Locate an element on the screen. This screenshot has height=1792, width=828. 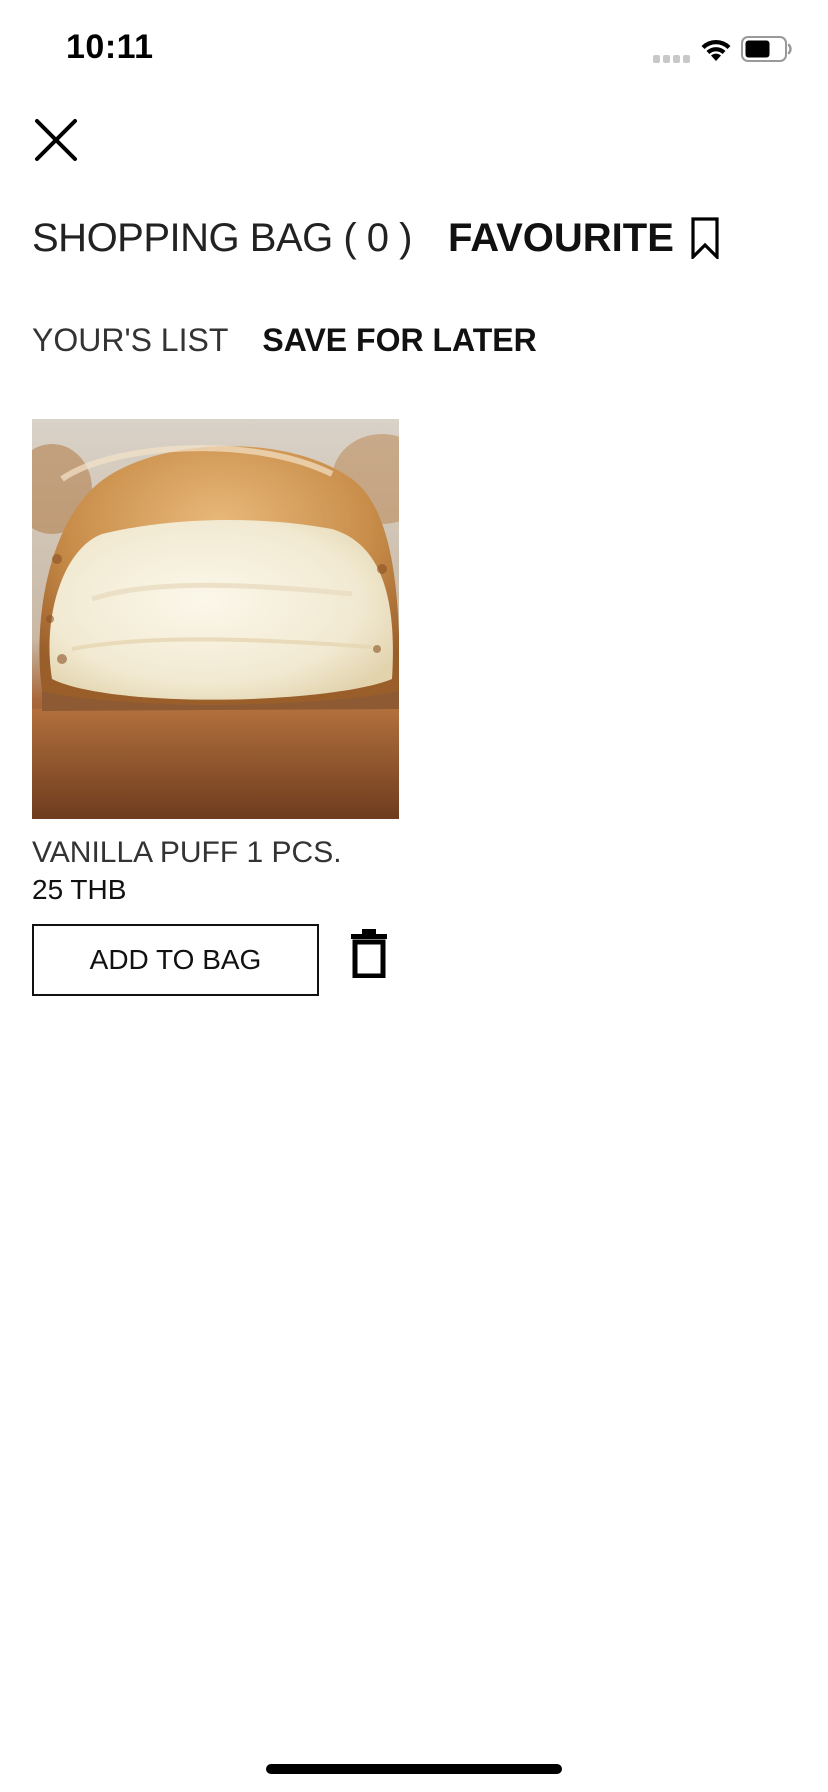
wifi-icon is located at coordinates (716, 50).